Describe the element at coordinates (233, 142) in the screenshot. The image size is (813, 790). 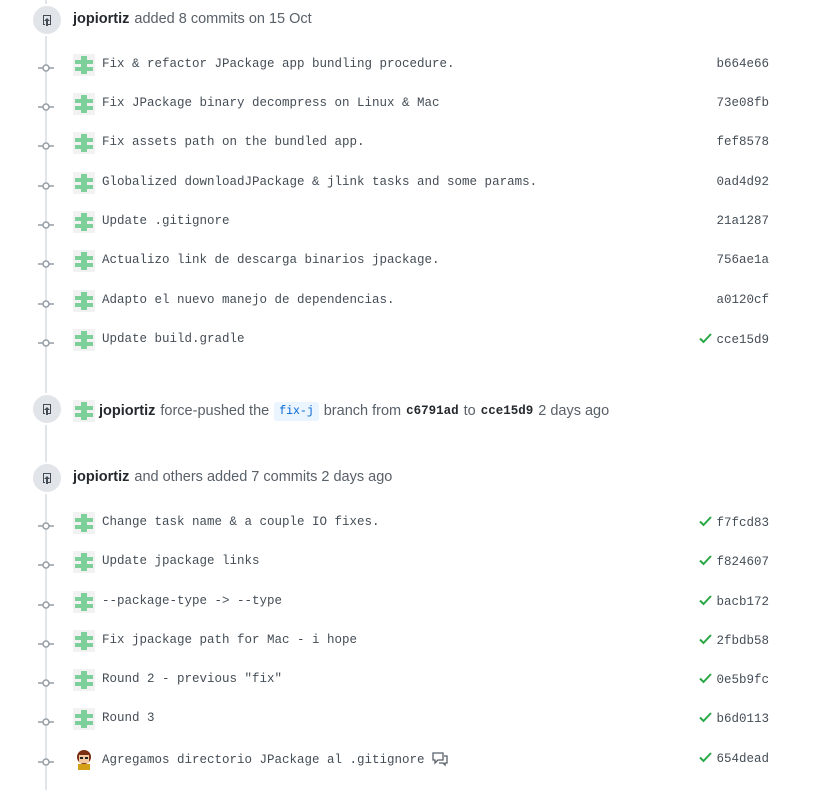
I see `commit-message-link: Fix assets path on the bundled app.` at that location.